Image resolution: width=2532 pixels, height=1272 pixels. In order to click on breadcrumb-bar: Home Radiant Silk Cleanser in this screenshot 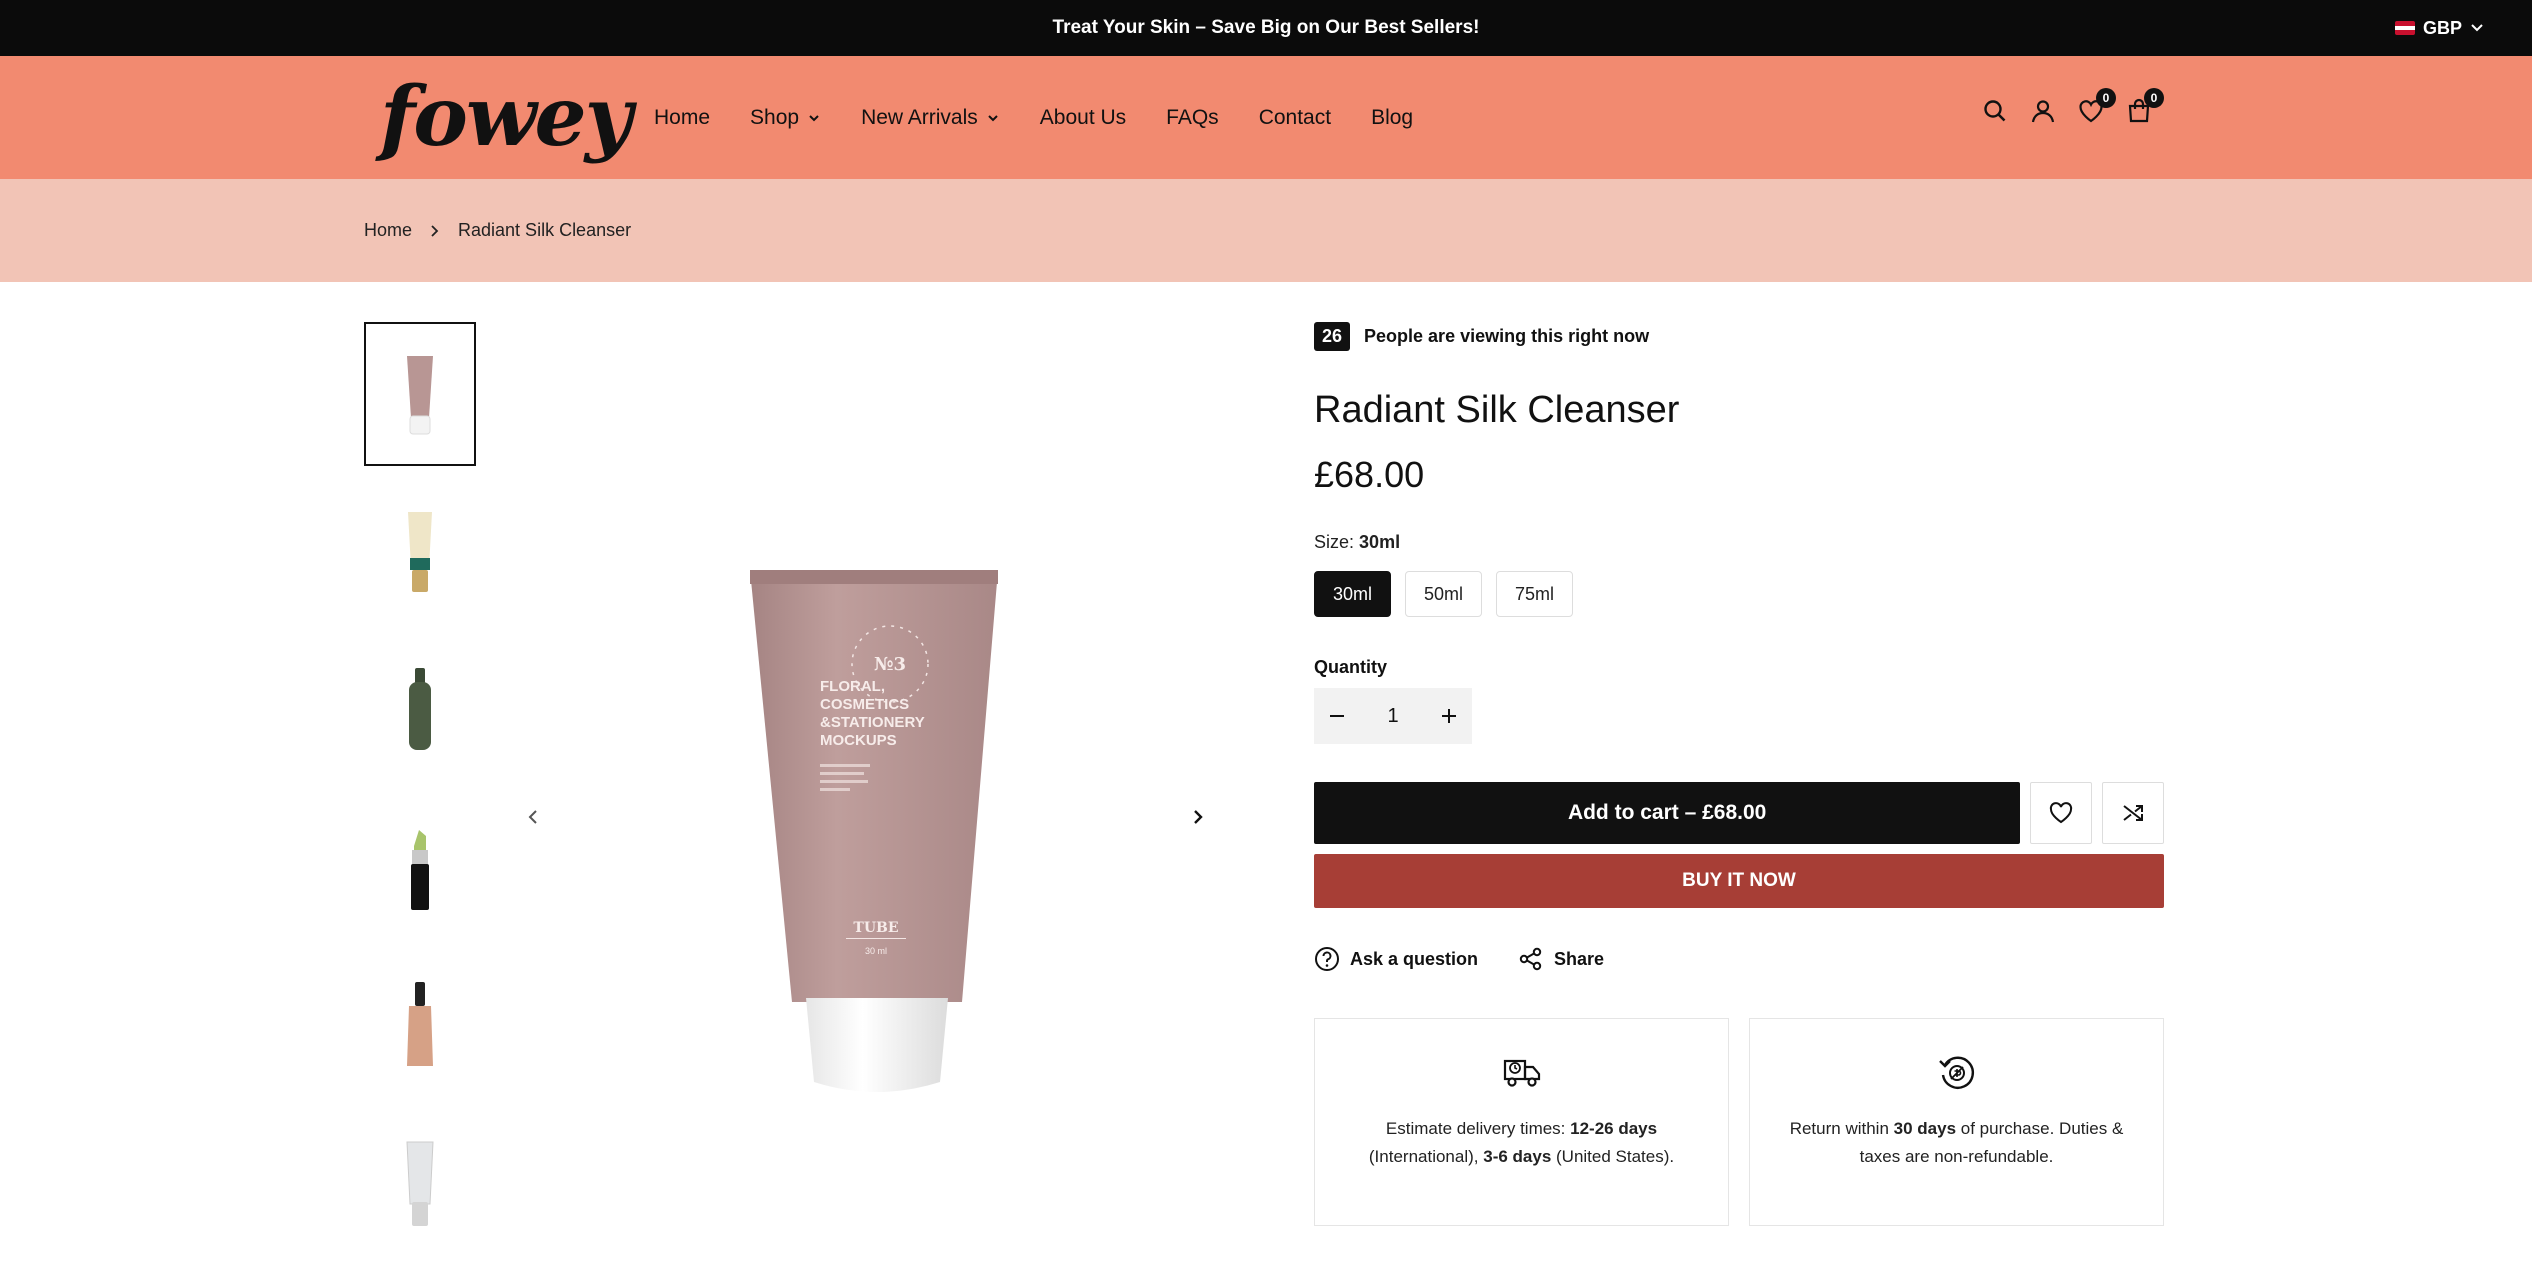, I will do `click(1266, 230)`.